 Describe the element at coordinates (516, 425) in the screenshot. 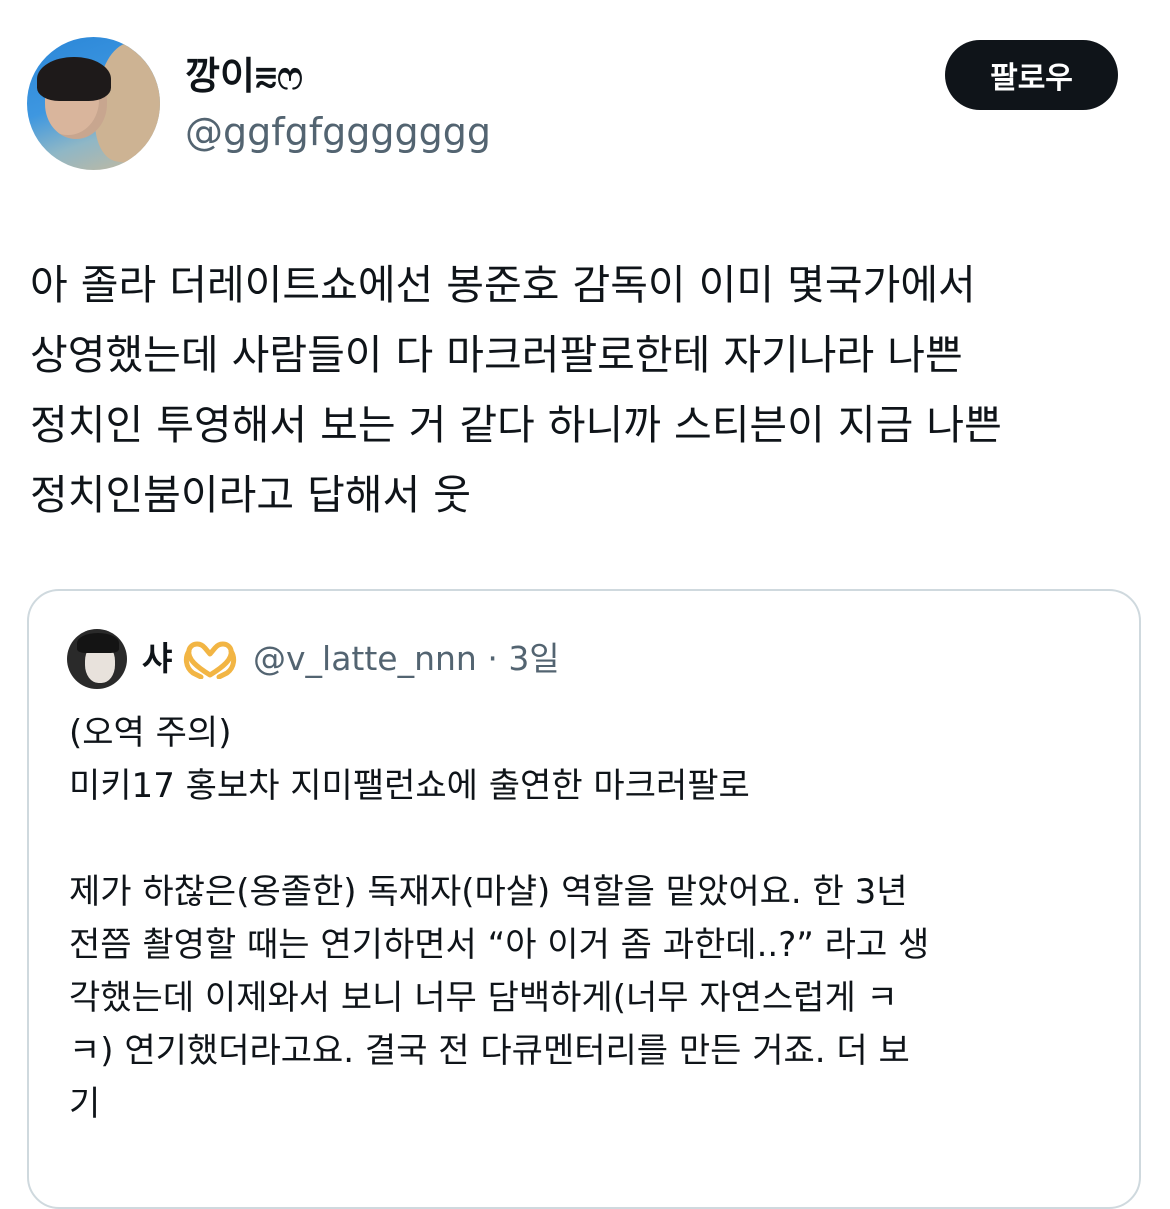

I see `tweet-text-line: 정치인 투영해서 보는 거 같다 하니까 스티븐이 지금 나쁜` at that location.